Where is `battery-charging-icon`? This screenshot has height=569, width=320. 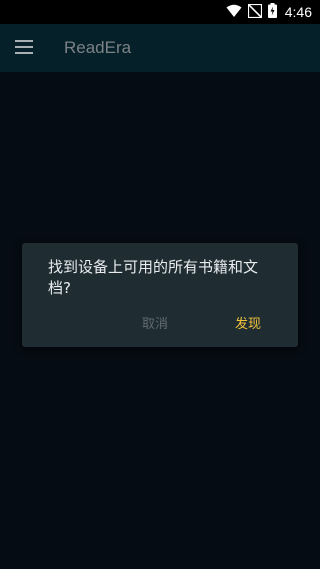 battery-charging-icon is located at coordinates (272, 12).